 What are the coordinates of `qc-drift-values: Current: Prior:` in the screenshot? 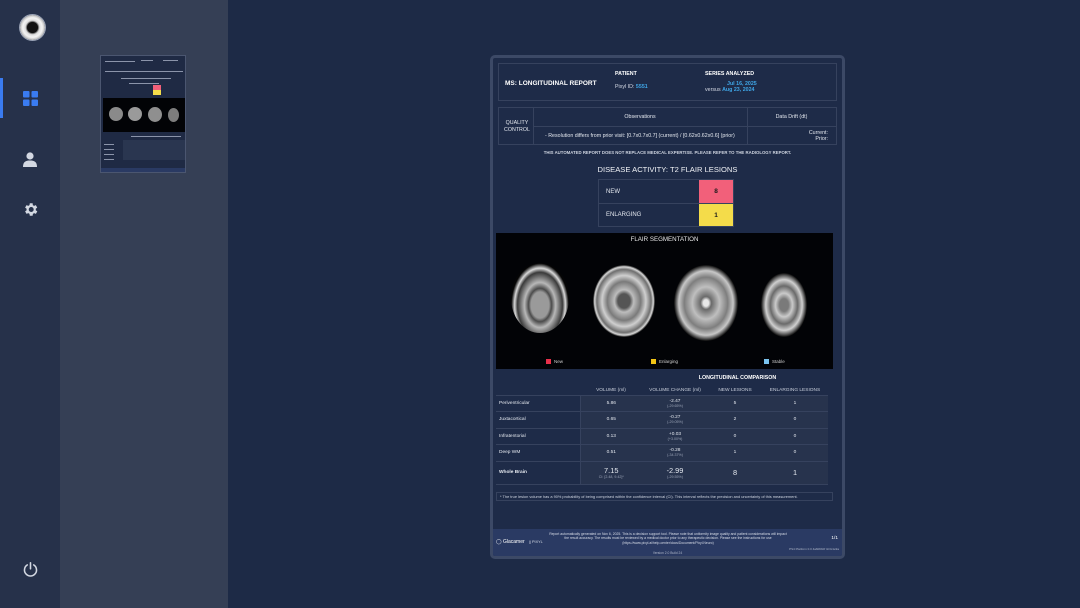 It's located at (818, 136).